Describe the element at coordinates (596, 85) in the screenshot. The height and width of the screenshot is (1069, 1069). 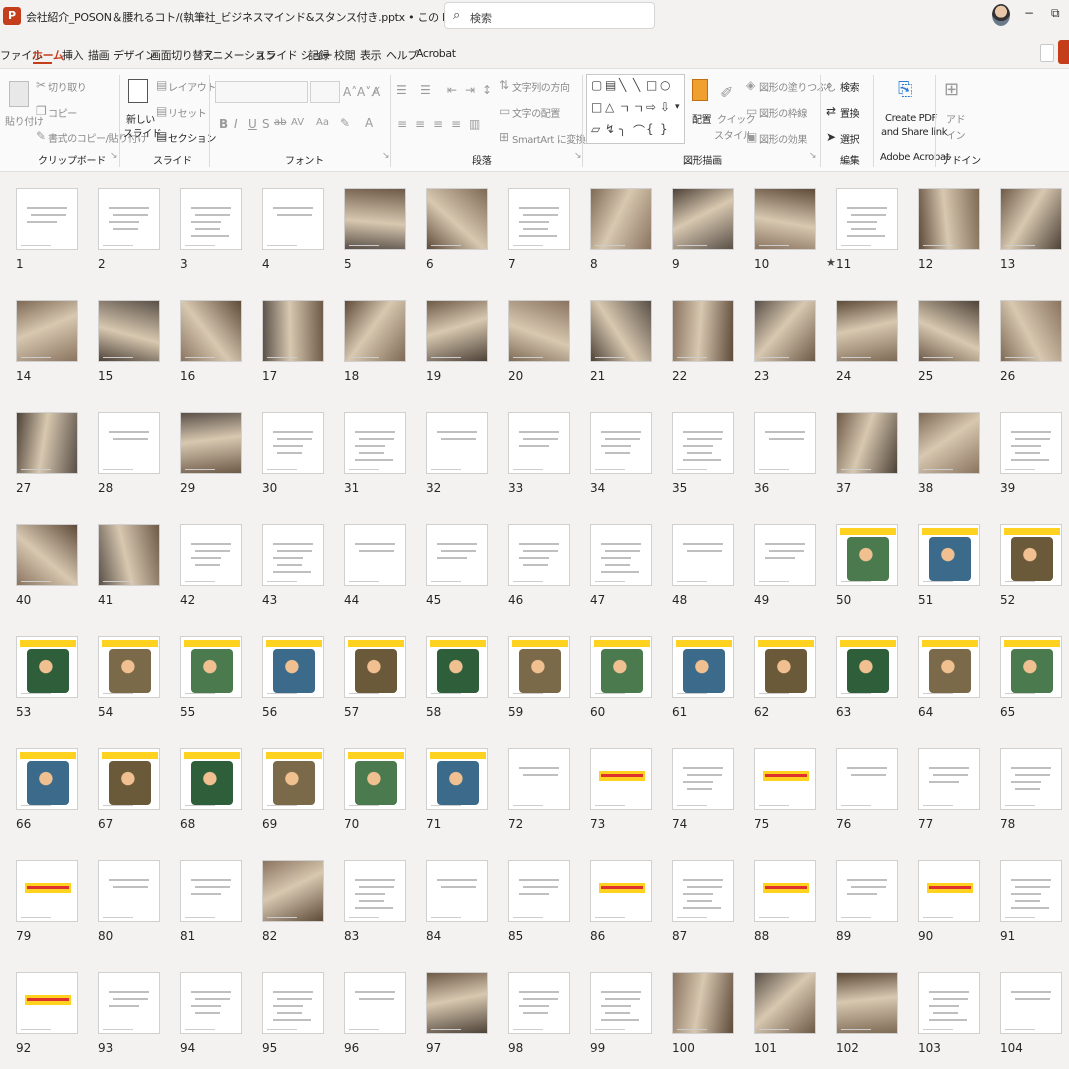
I see `rectangle-shape-icon: ▢` at that location.